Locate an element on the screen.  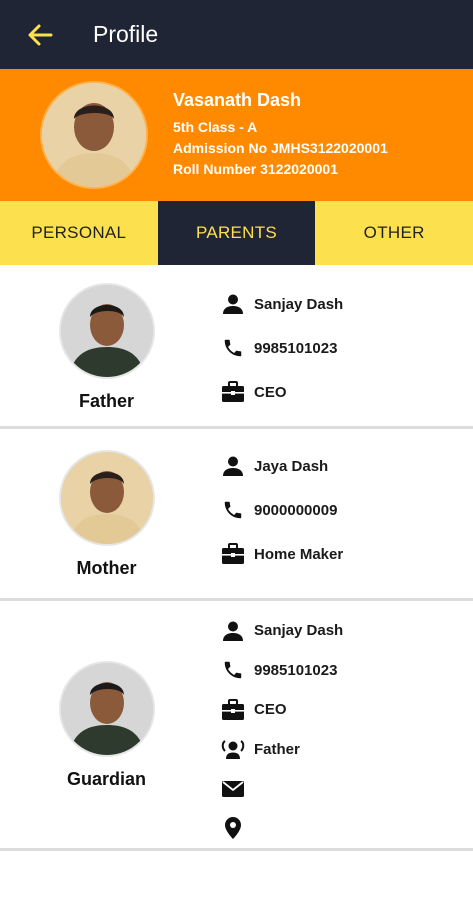
guardian-label: Guardian is located at coordinates (106, 779).